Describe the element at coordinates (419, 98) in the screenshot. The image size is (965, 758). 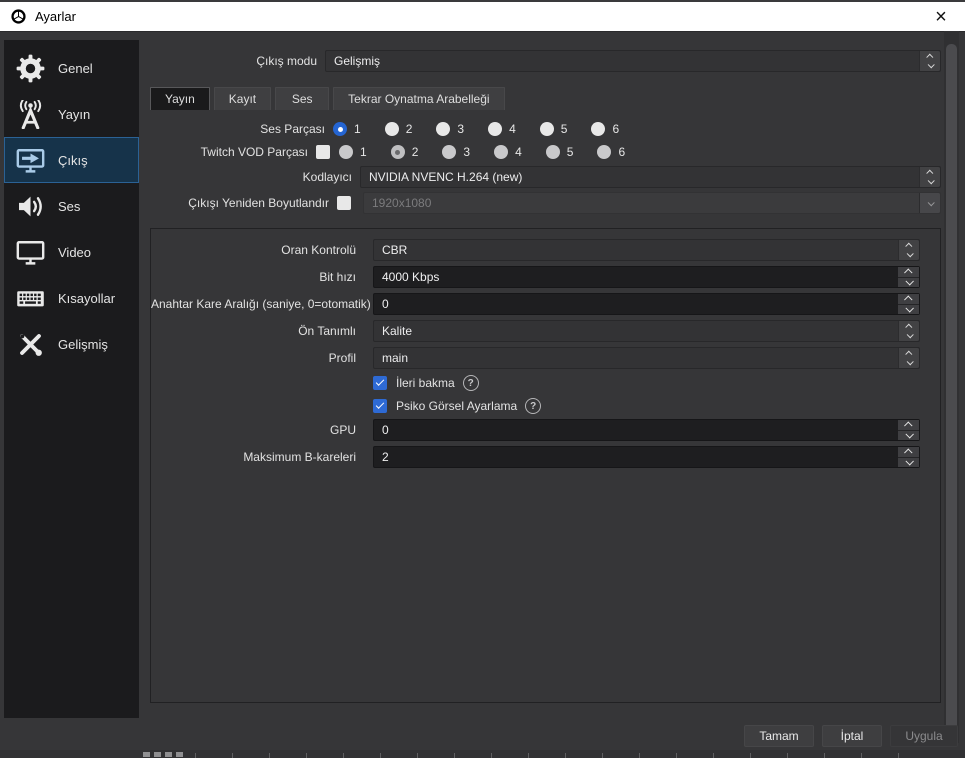
I see `tab-tekrar-oynatma: Tekrar Oynatma Arabelleği` at that location.